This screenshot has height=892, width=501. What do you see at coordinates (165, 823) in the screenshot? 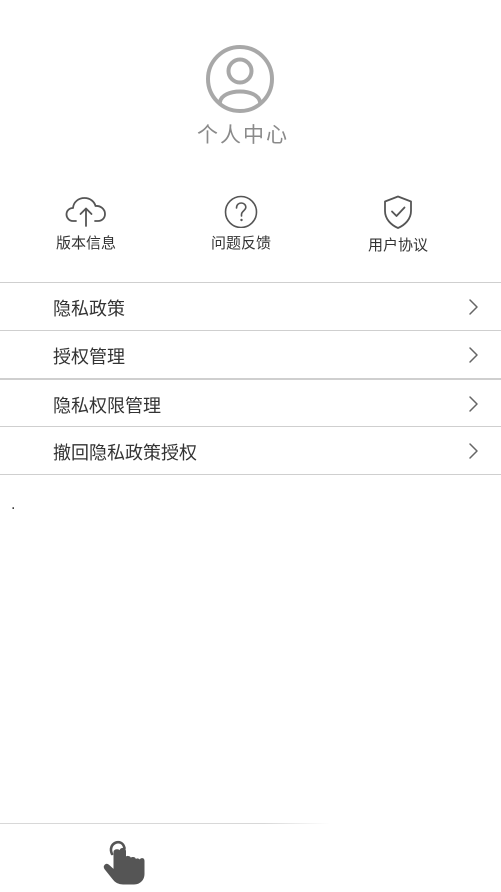
I see `bottom-divider` at bounding box center [165, 823].